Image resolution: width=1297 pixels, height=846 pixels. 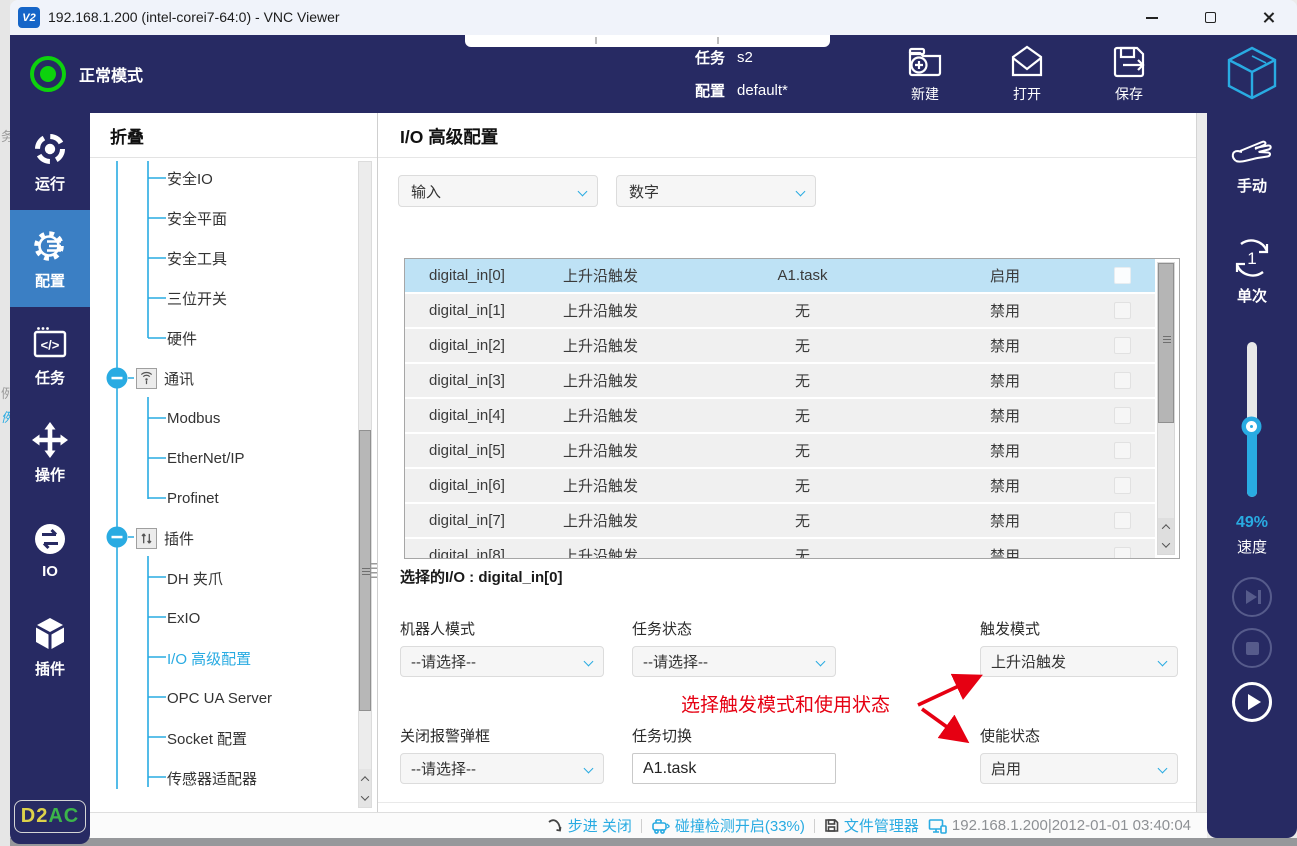 I want to click on io-table-row: digital_in[5] 上升沿触发 无 禁用, so click(x=780, y=450).